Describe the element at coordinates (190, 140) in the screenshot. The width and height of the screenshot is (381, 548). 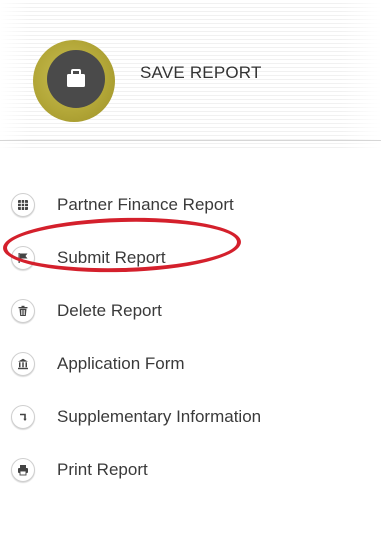
I see `banner-divider` at that location.